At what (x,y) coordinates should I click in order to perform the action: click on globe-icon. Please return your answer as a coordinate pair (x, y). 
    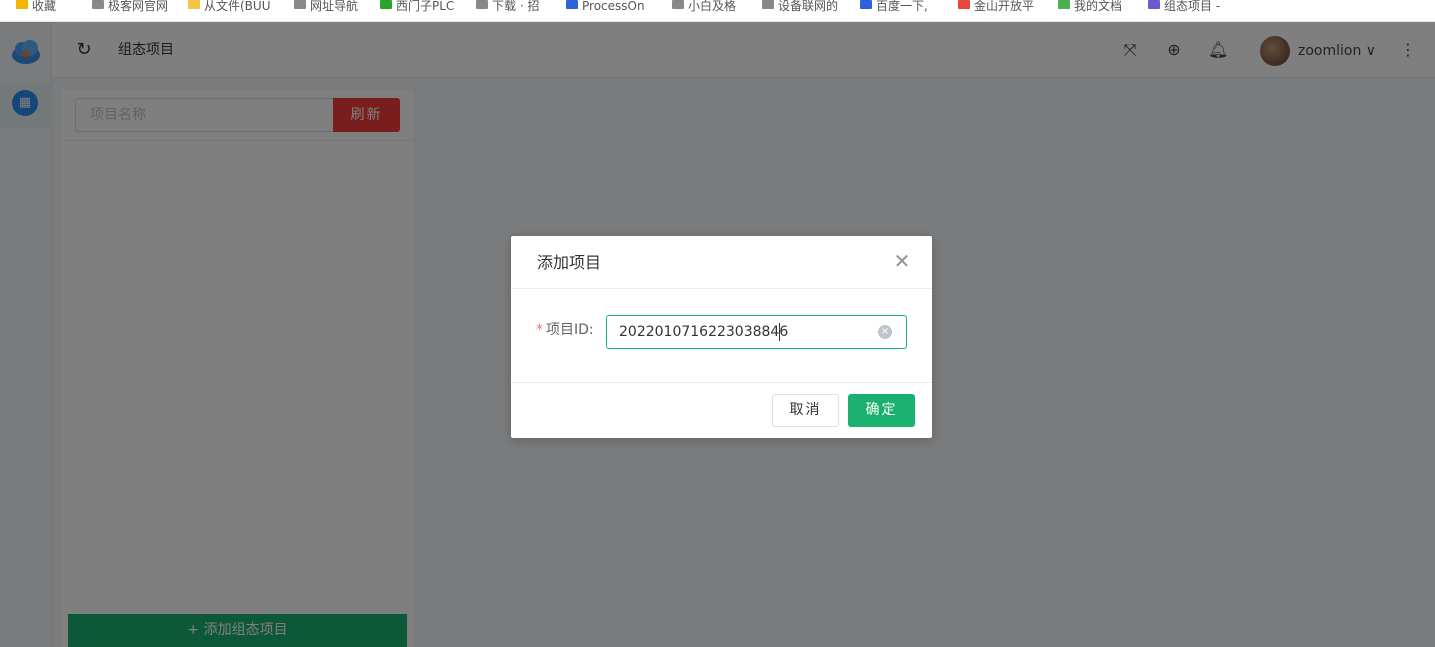
    Looking at the image, I should click on (300, 4).